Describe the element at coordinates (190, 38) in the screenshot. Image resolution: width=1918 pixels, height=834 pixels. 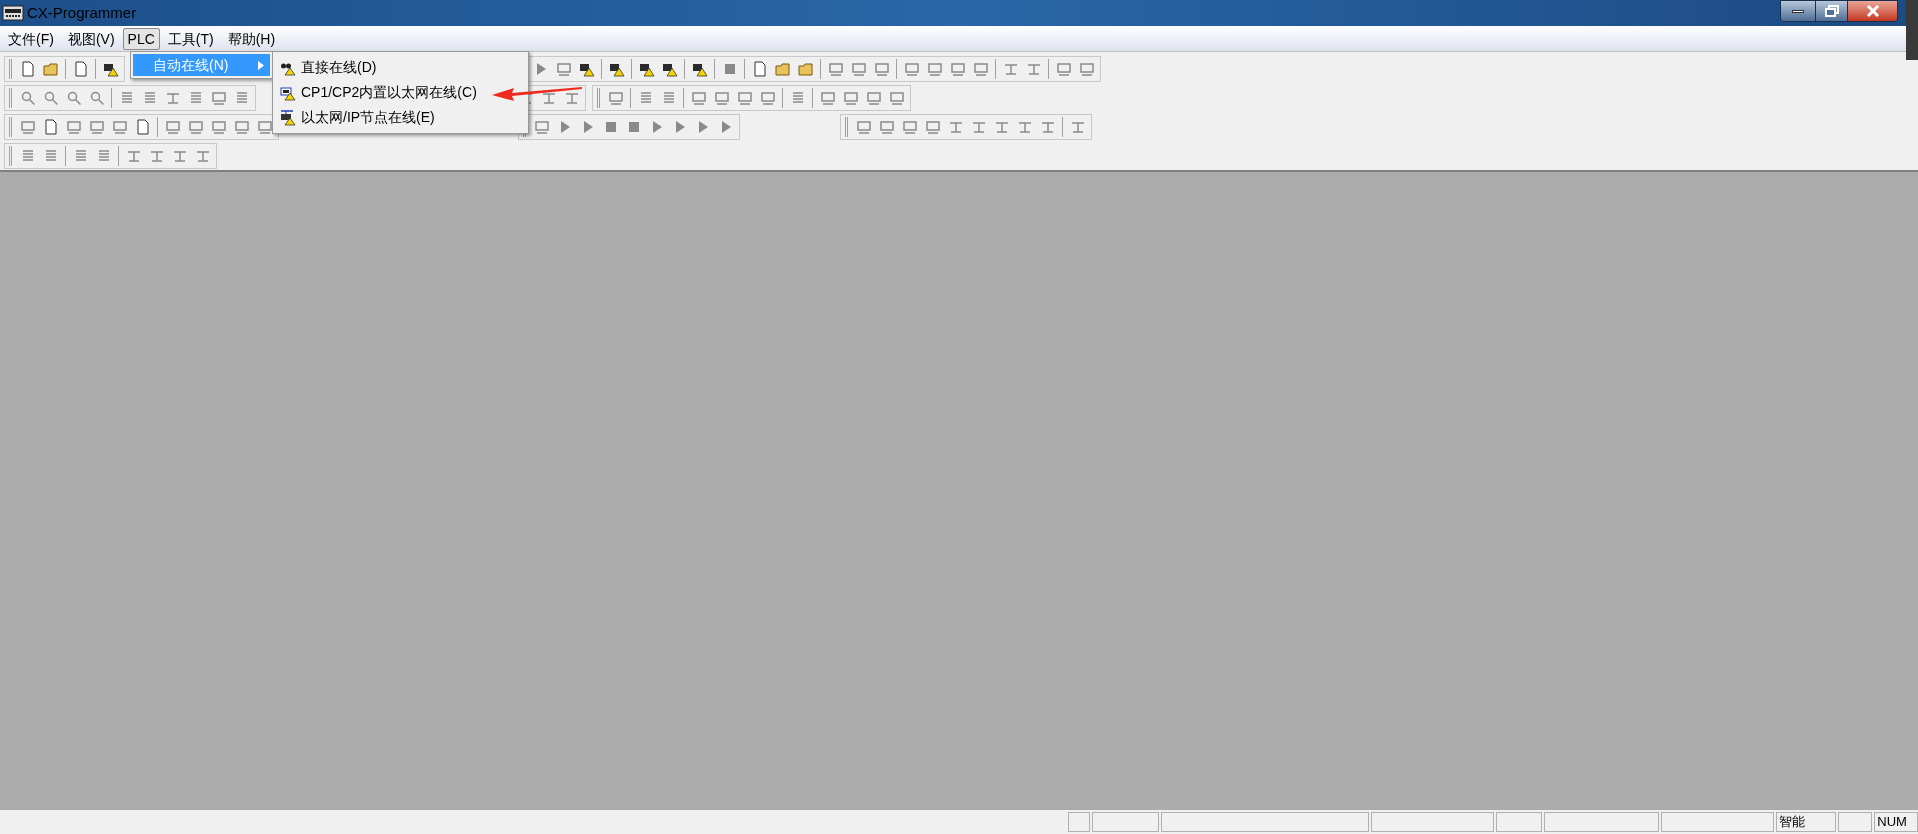
I see `menu-item: 工具(T)` at that location.